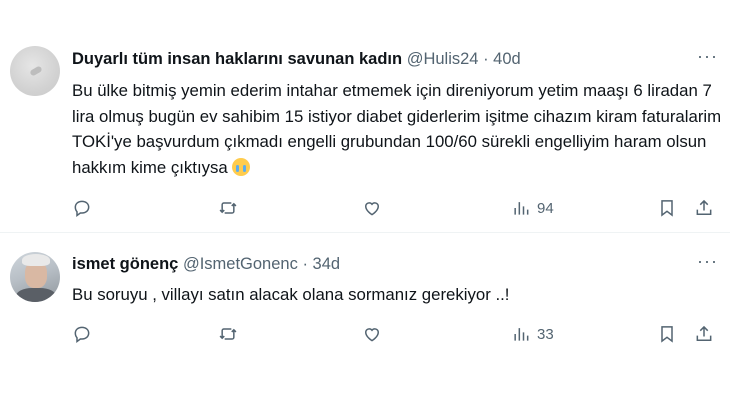 The image size is (730, 420). Describe the element at coordinates (125, 264) in the screenshot. I see `display-name: ismet gönenç` at that location.